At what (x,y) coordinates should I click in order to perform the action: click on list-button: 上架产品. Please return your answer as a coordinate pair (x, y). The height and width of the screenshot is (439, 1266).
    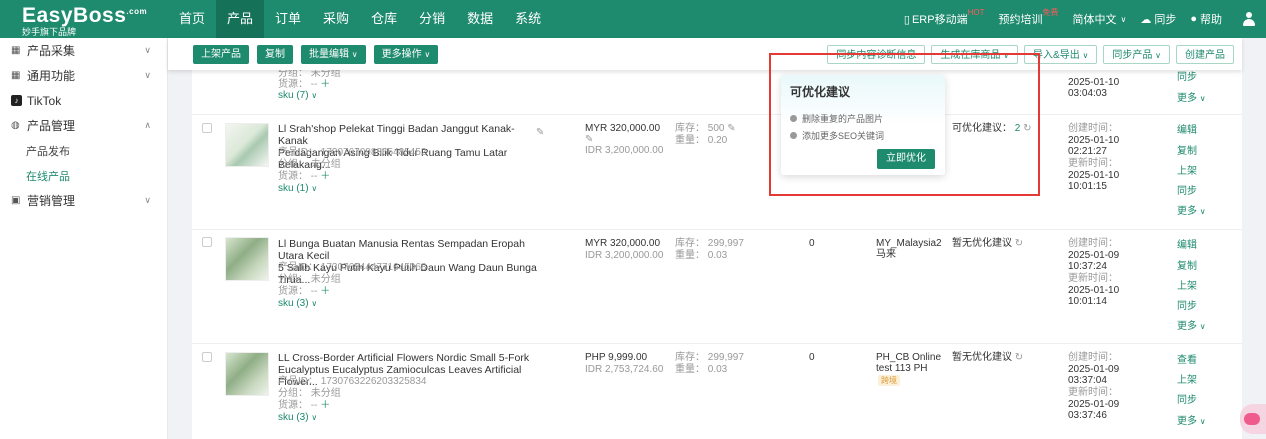
    Looking at the image, I should click on (221, 54).